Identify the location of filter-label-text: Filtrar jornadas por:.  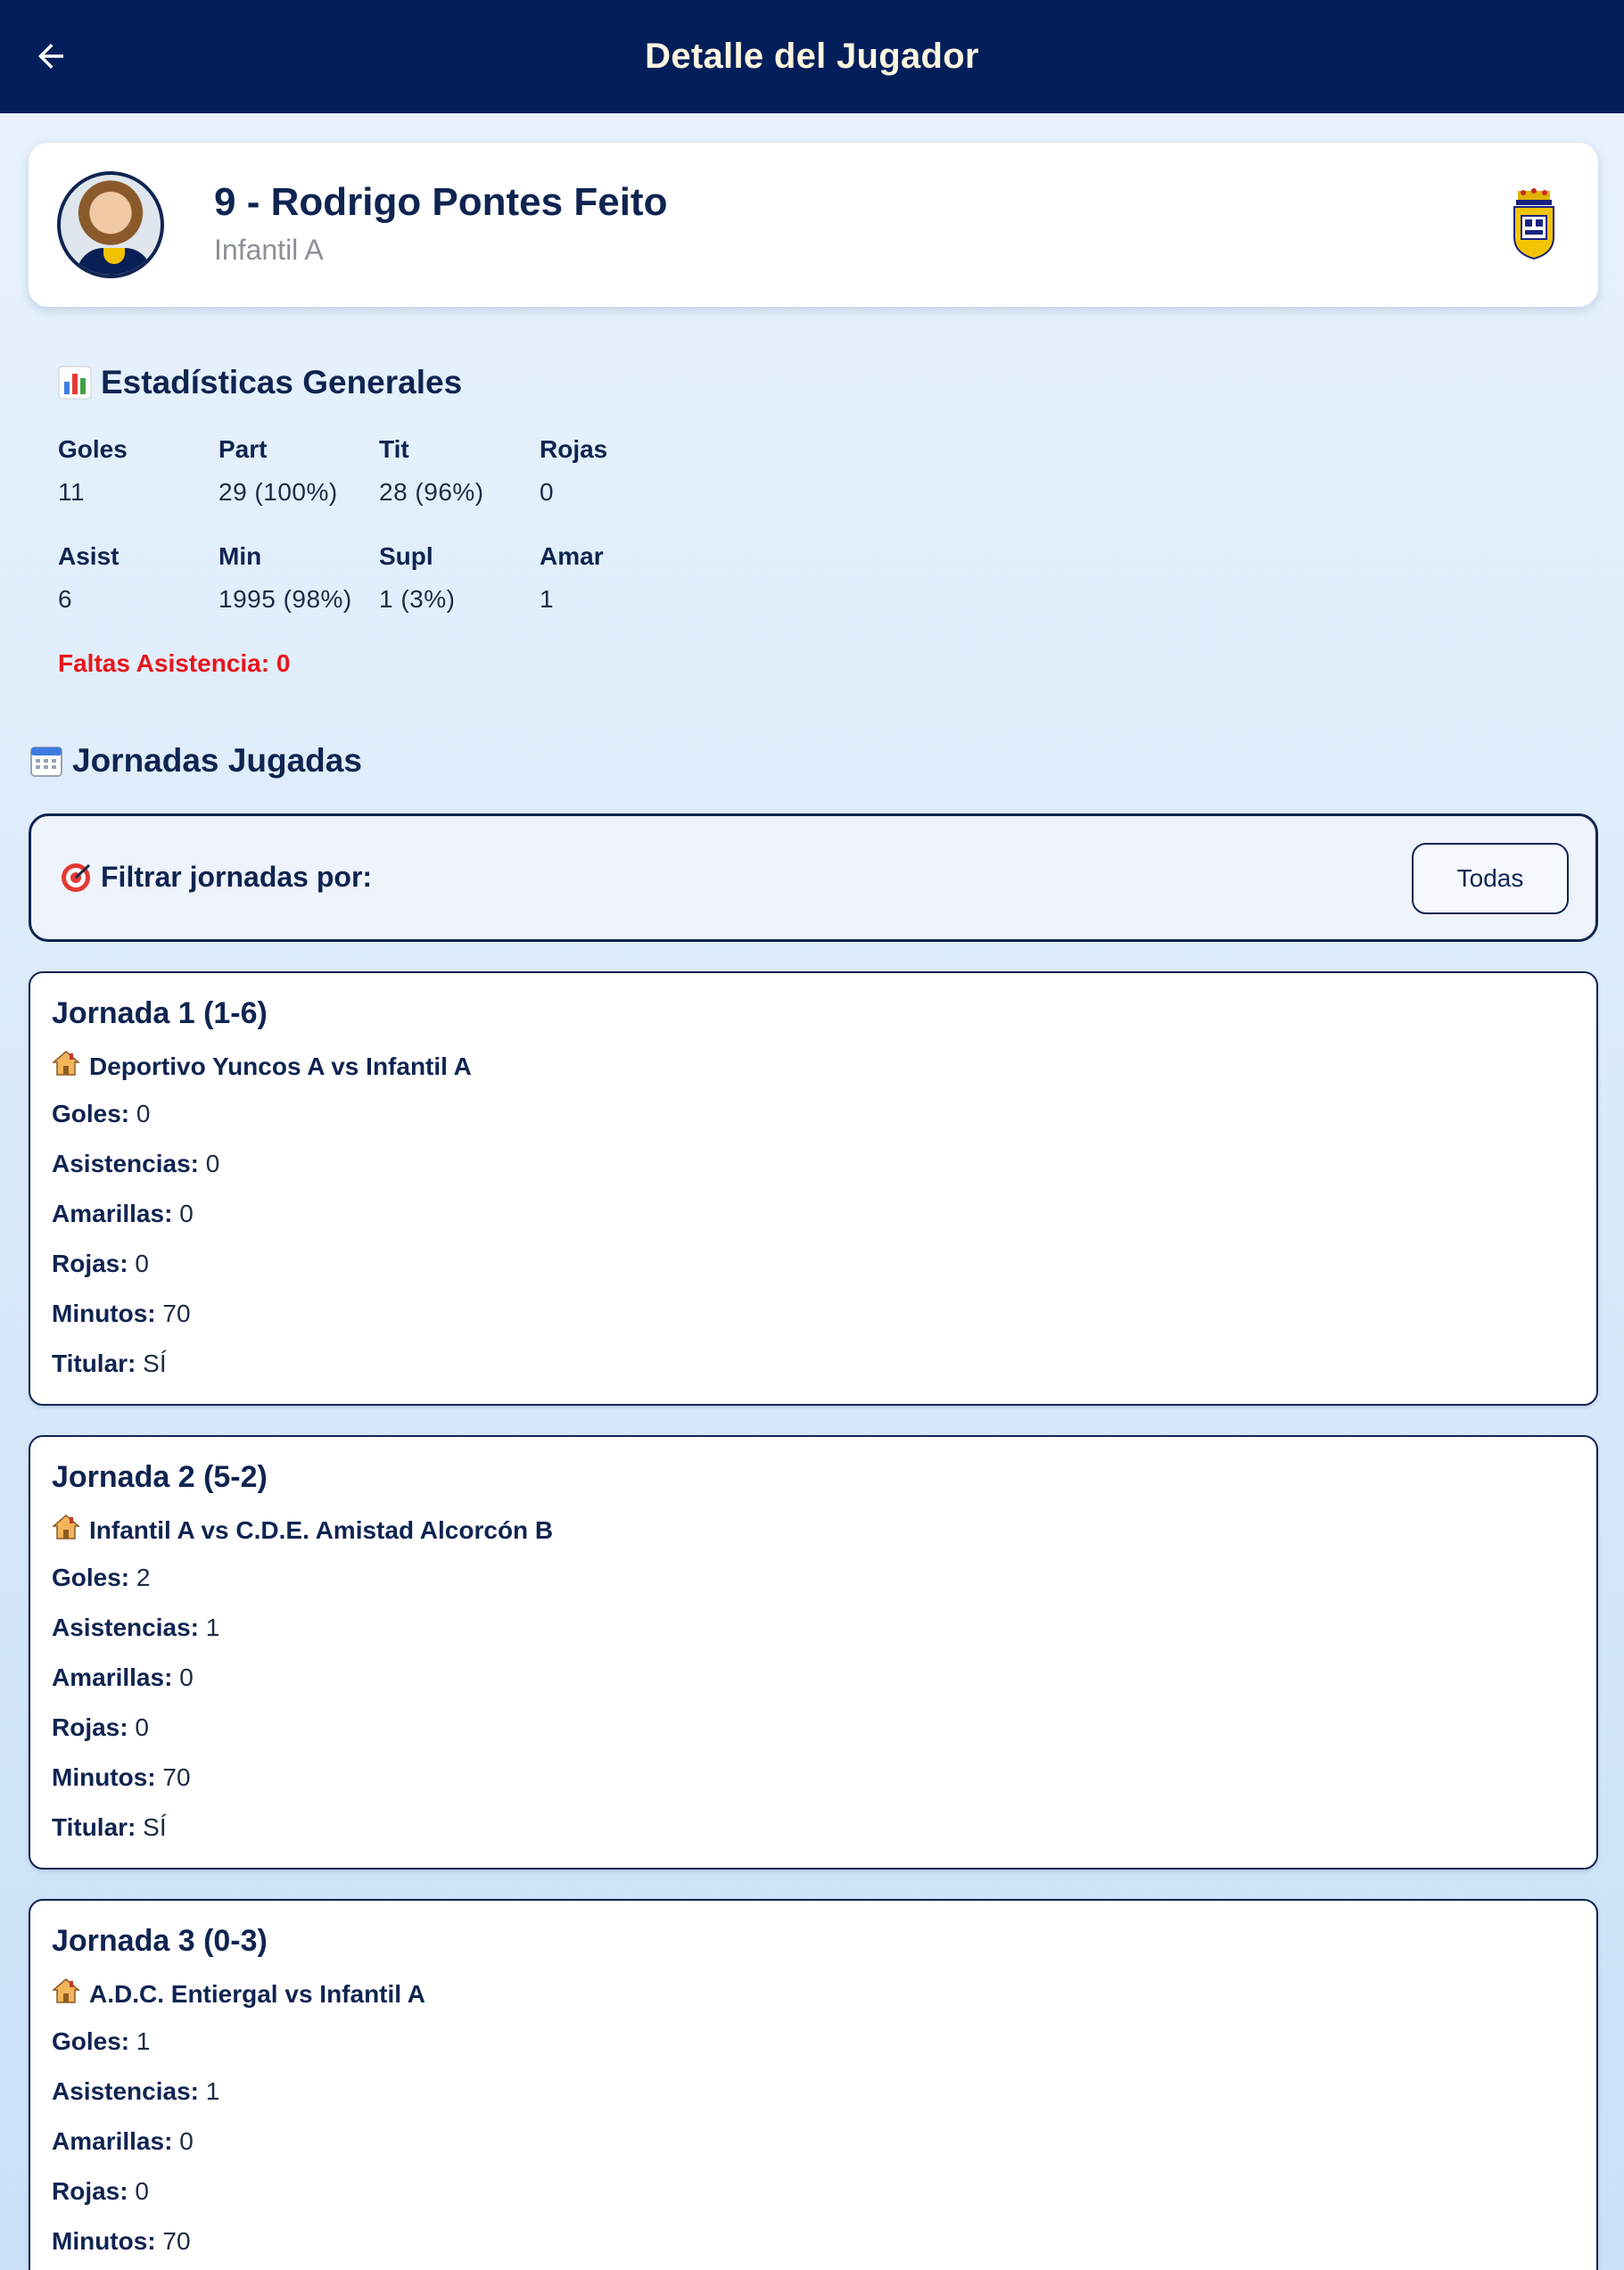
(237, 877).